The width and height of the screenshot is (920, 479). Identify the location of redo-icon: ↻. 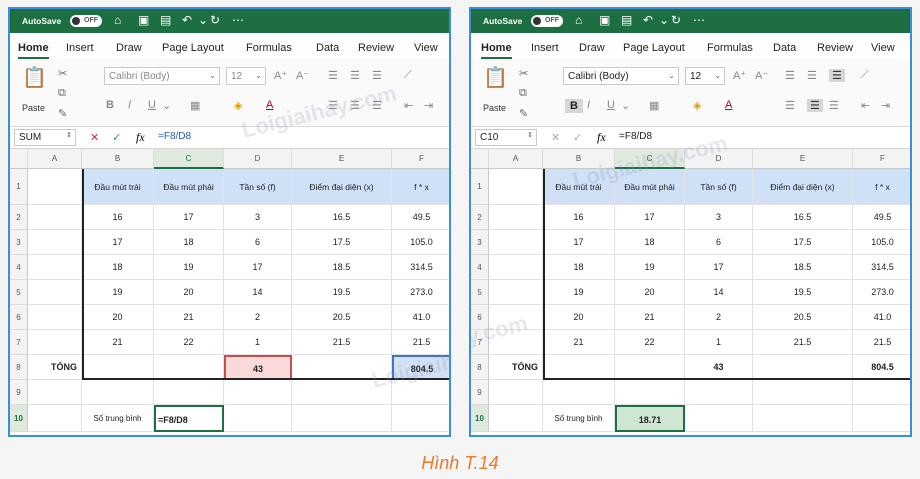
(215, 20).